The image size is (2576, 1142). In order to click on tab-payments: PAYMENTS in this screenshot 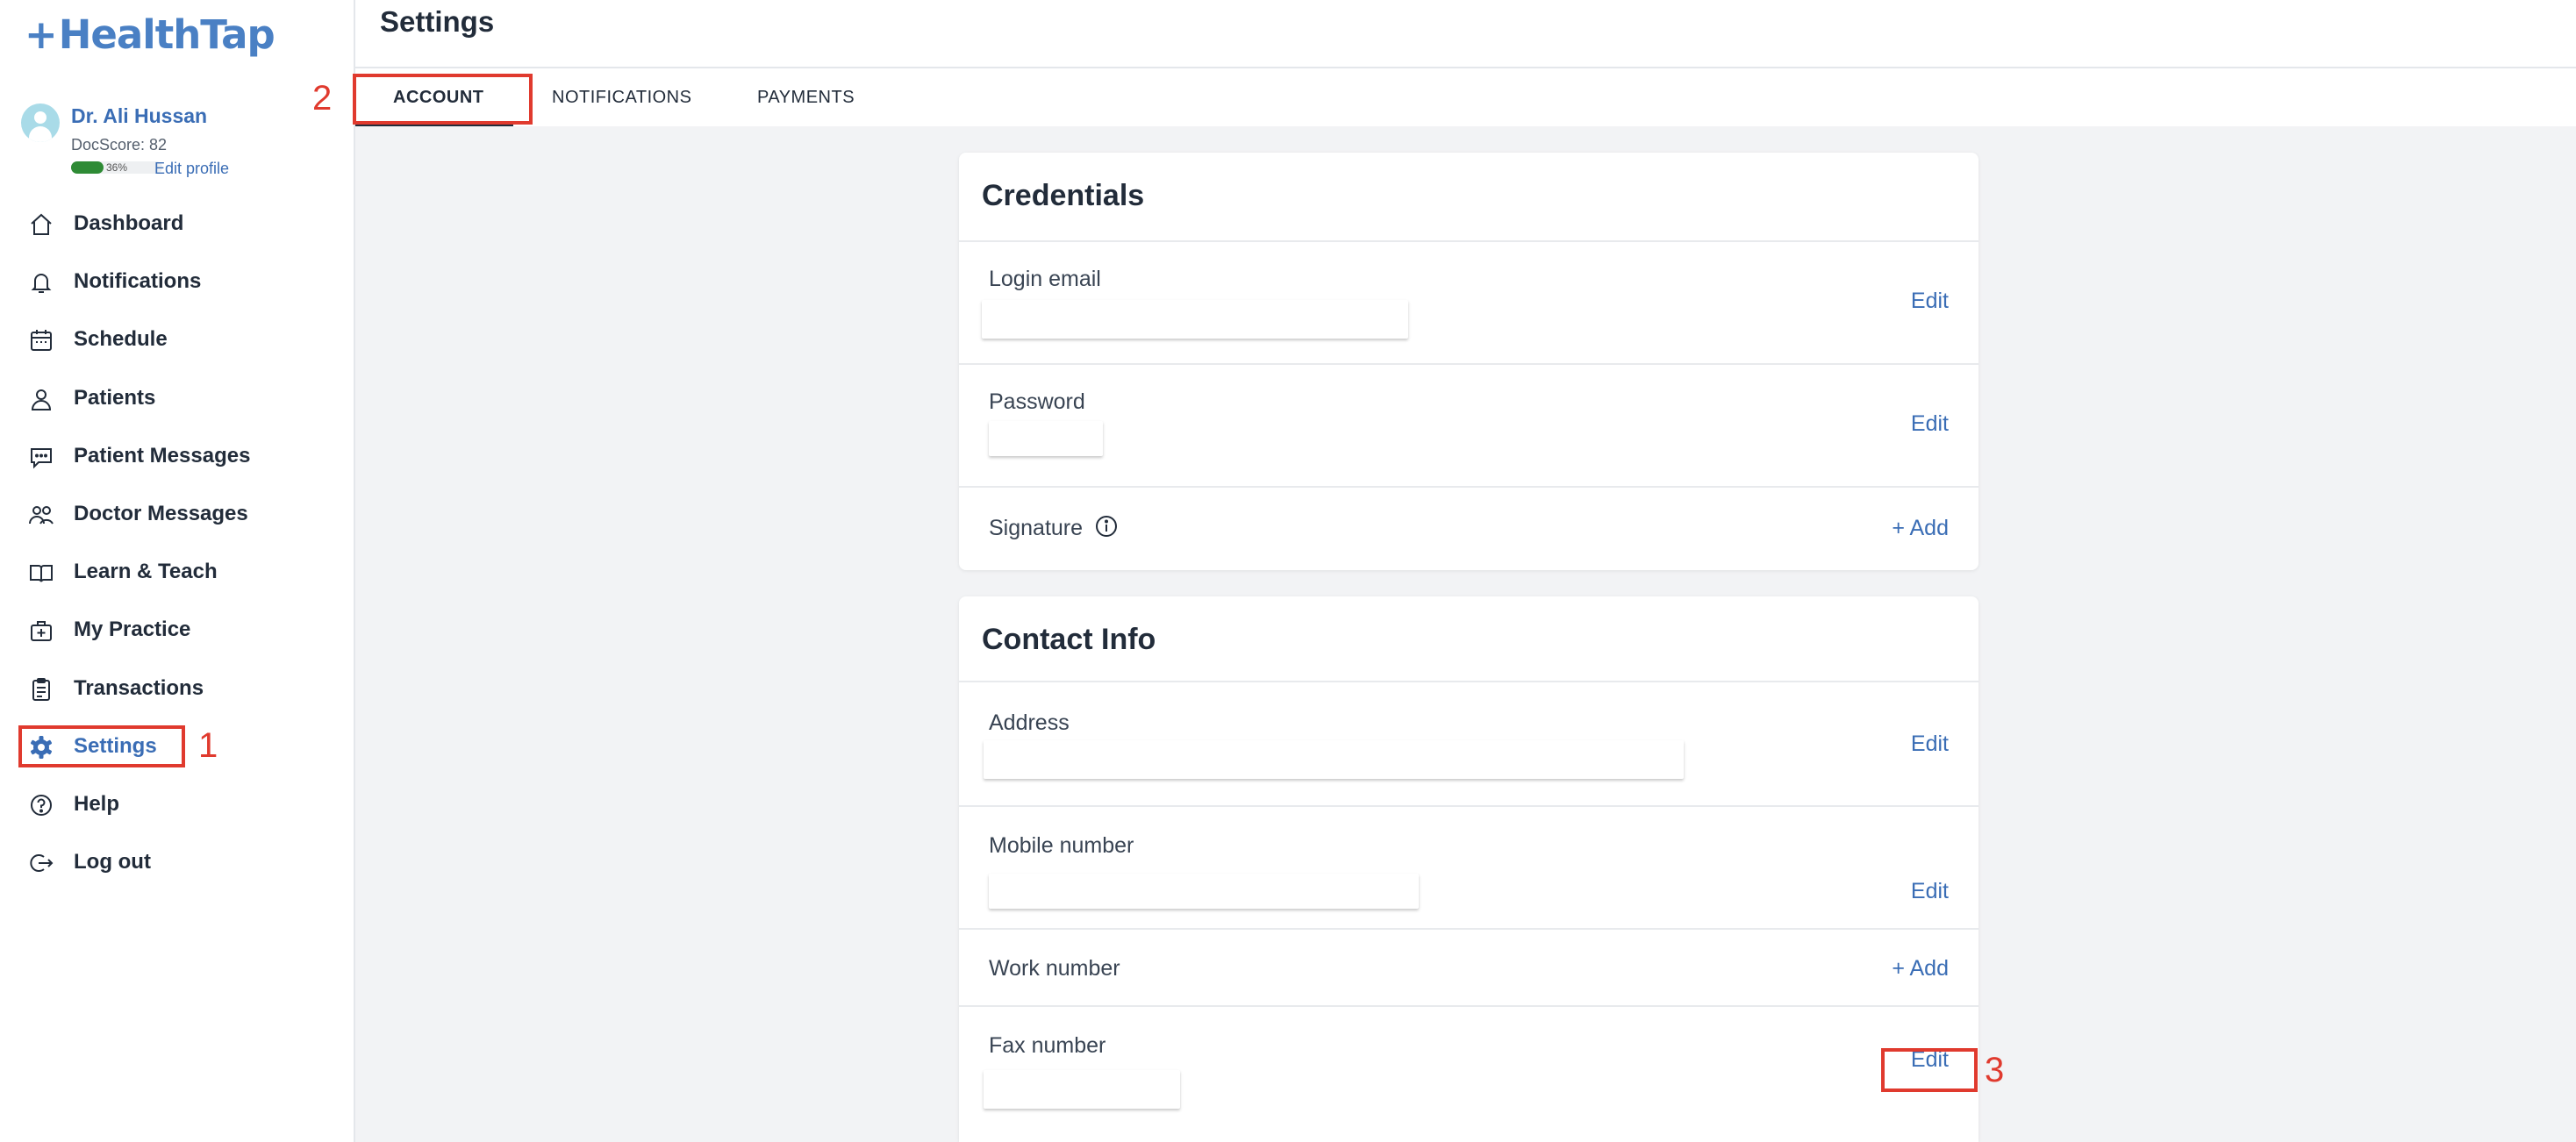, I will do `click(806, 98)`.